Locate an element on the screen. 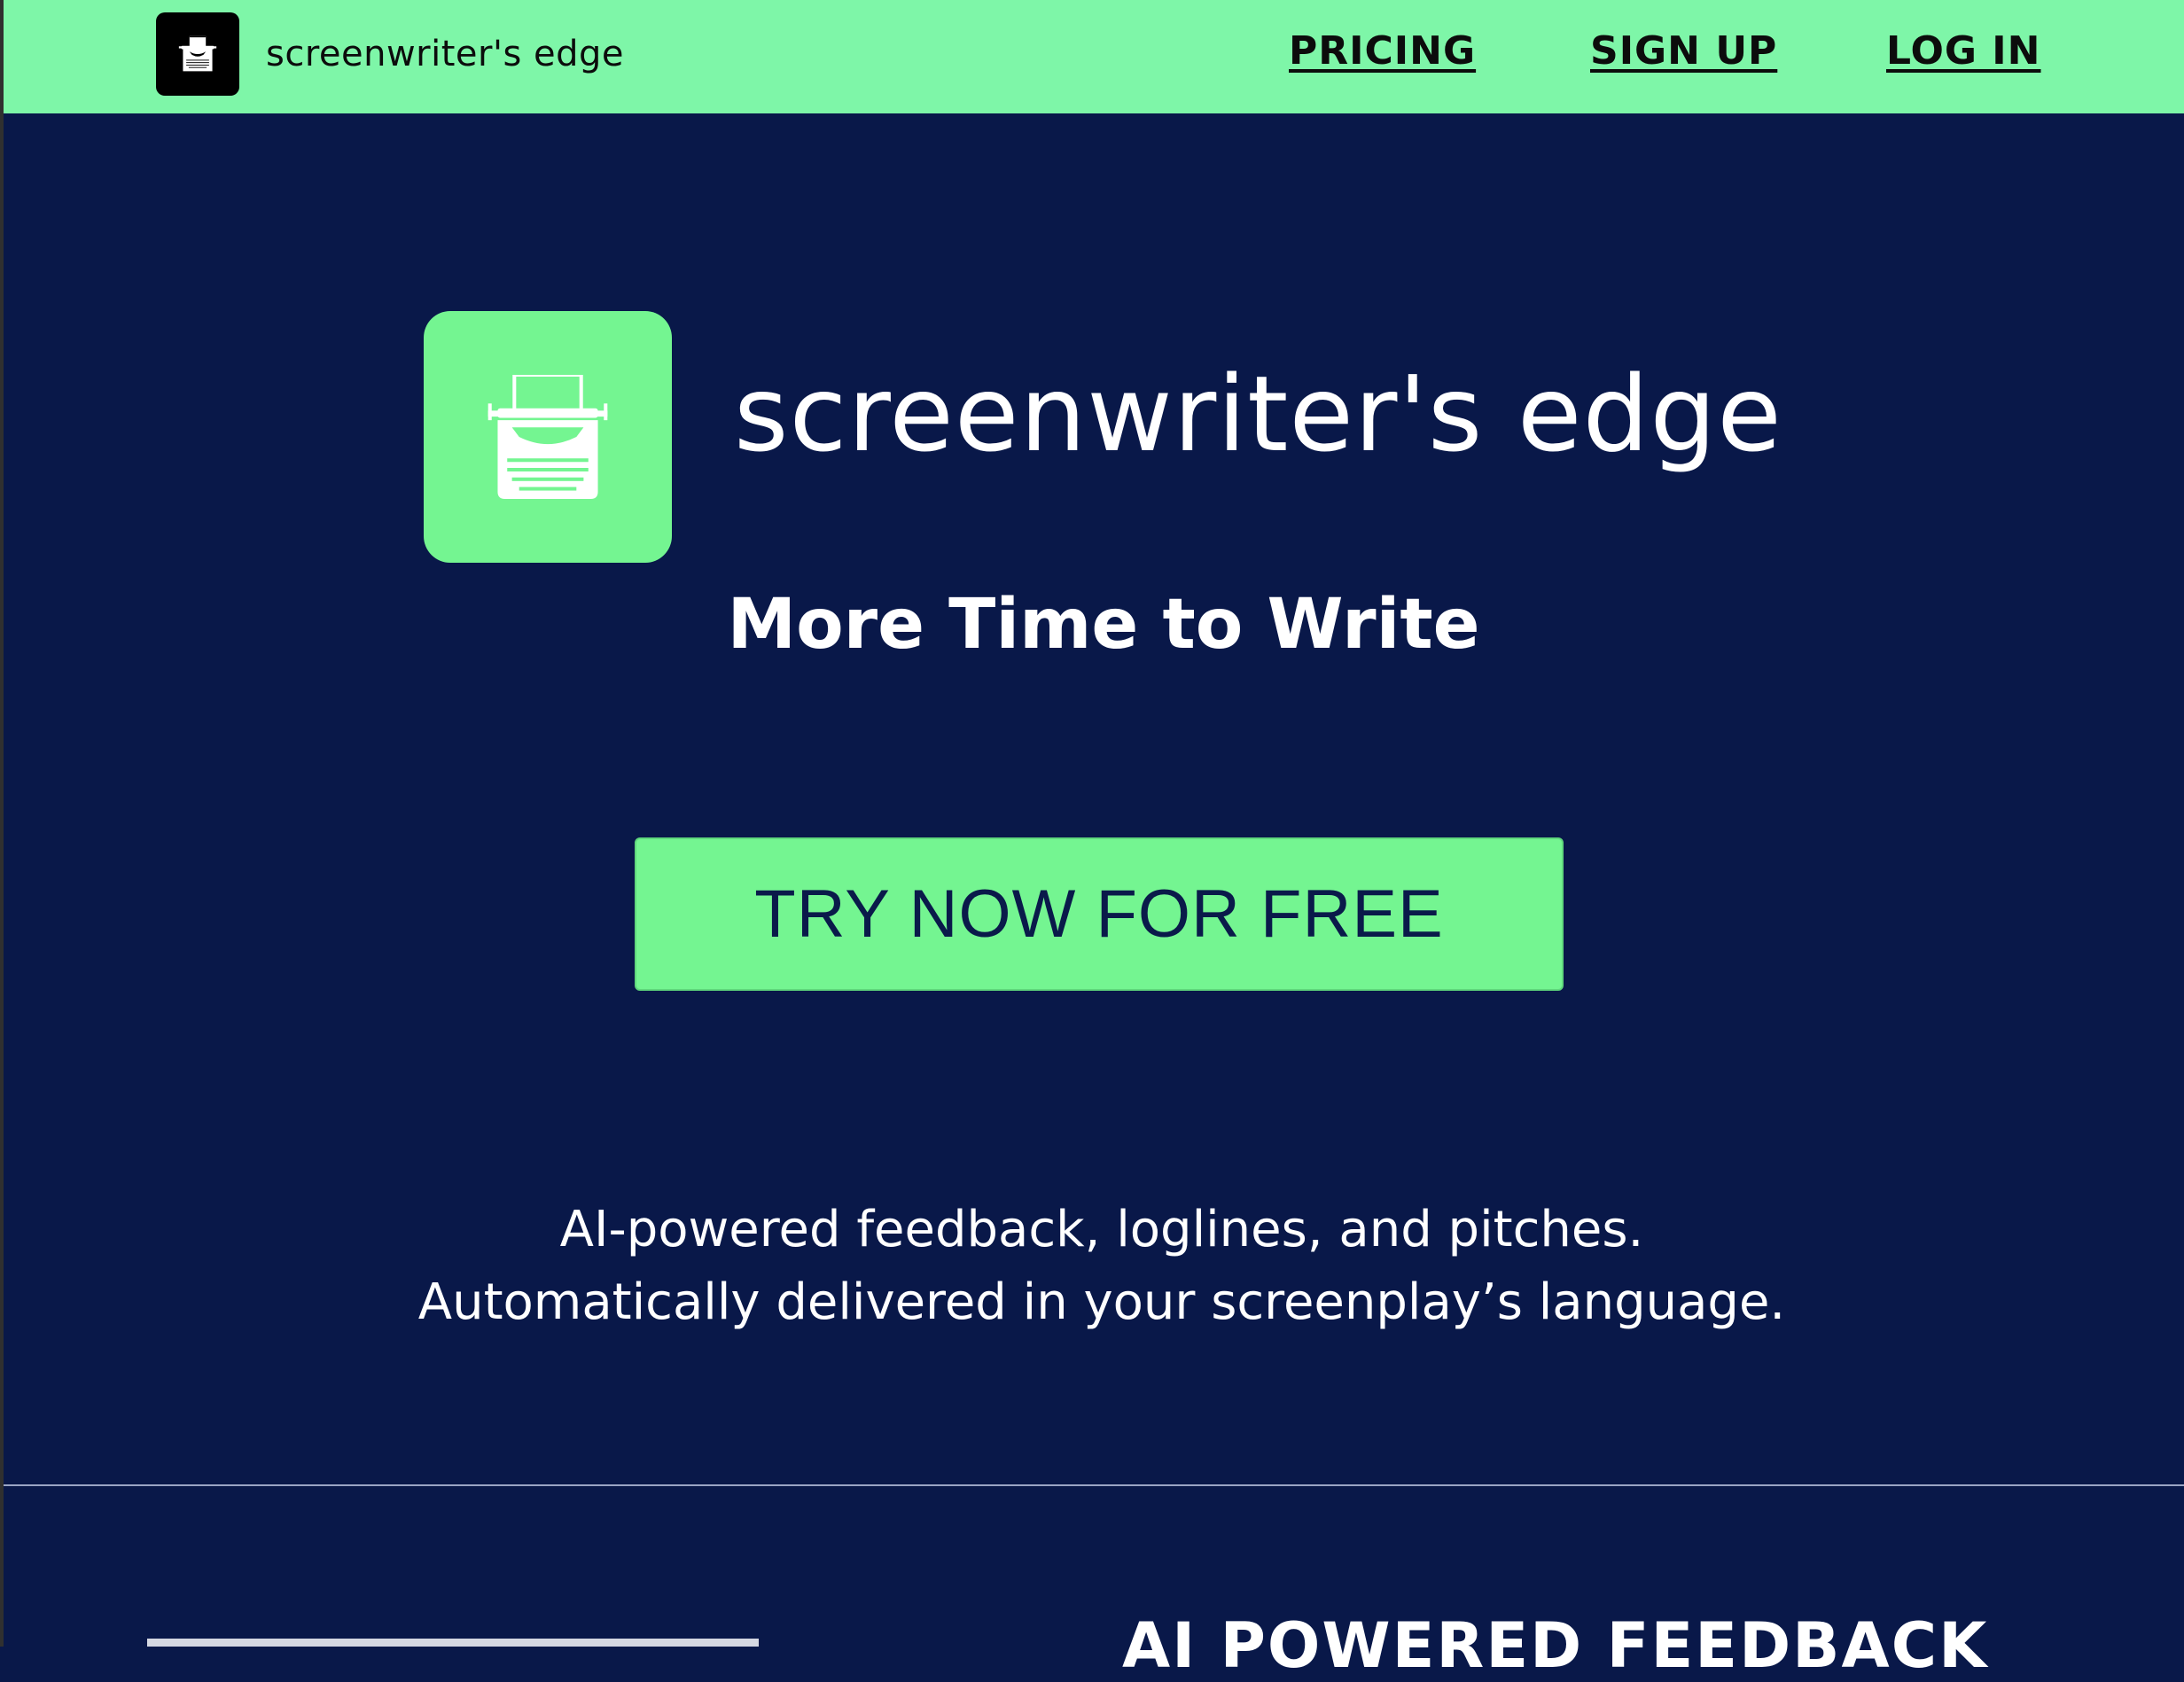 This screenshot has width=2184, height=1682. feature-preview-image is located at coordinates (453, 1643).